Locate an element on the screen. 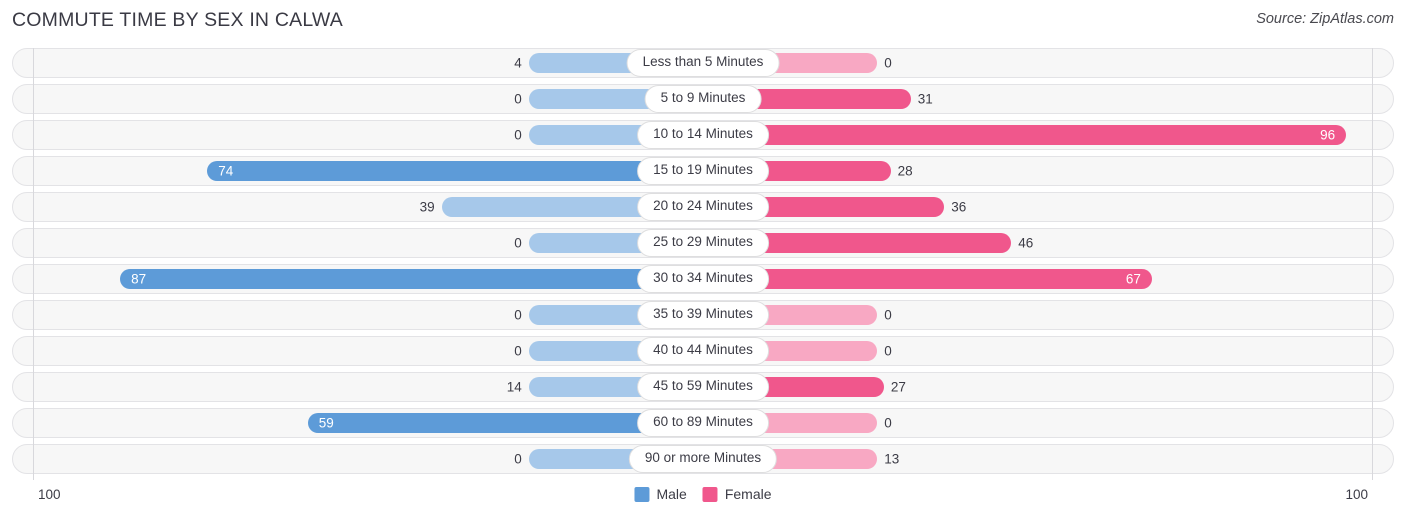 The image size is (1406, 522). row-bars: 0 31 5 to 9 Minutes is located at coordinates (703, 99).